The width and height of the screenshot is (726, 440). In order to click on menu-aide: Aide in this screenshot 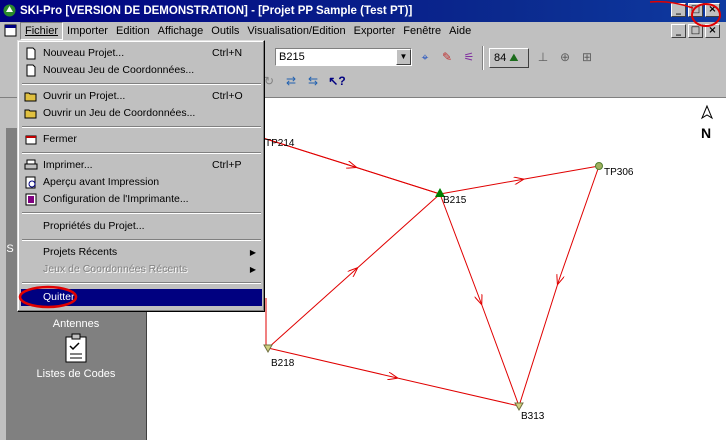, I will do `click(460, 31)`.